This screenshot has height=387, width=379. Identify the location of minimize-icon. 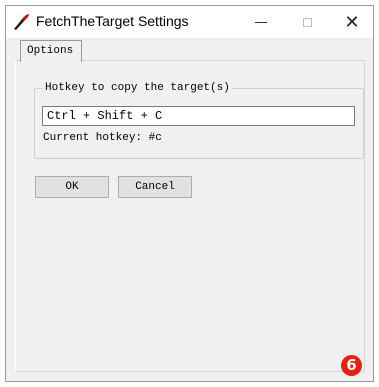
(261, 22).